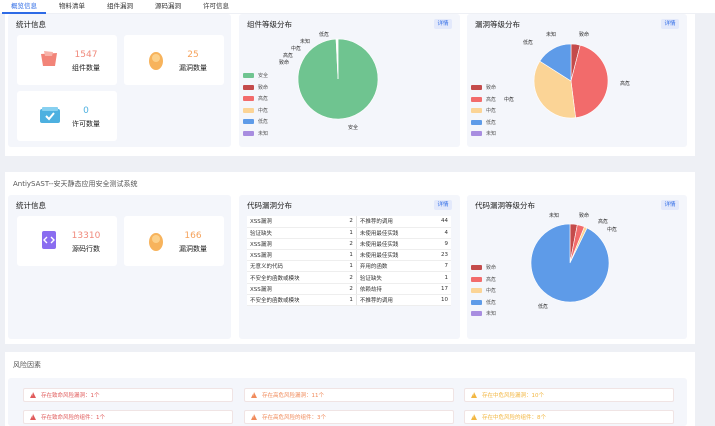 The height and width of the screenshot is (426, 715). Describe the element at coordinates (569, 395) in the screenshot. I see `risk-item: 存在中危风险漏洞：10个` at that location.